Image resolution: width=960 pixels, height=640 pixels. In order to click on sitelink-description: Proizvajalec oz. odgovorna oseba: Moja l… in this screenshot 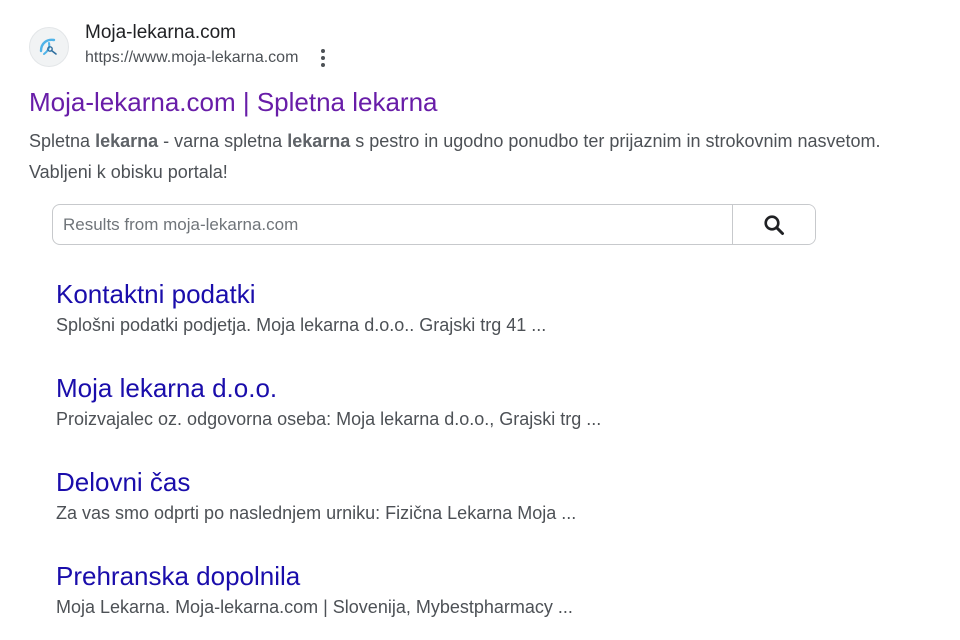, I will do `click(329, 419)`.